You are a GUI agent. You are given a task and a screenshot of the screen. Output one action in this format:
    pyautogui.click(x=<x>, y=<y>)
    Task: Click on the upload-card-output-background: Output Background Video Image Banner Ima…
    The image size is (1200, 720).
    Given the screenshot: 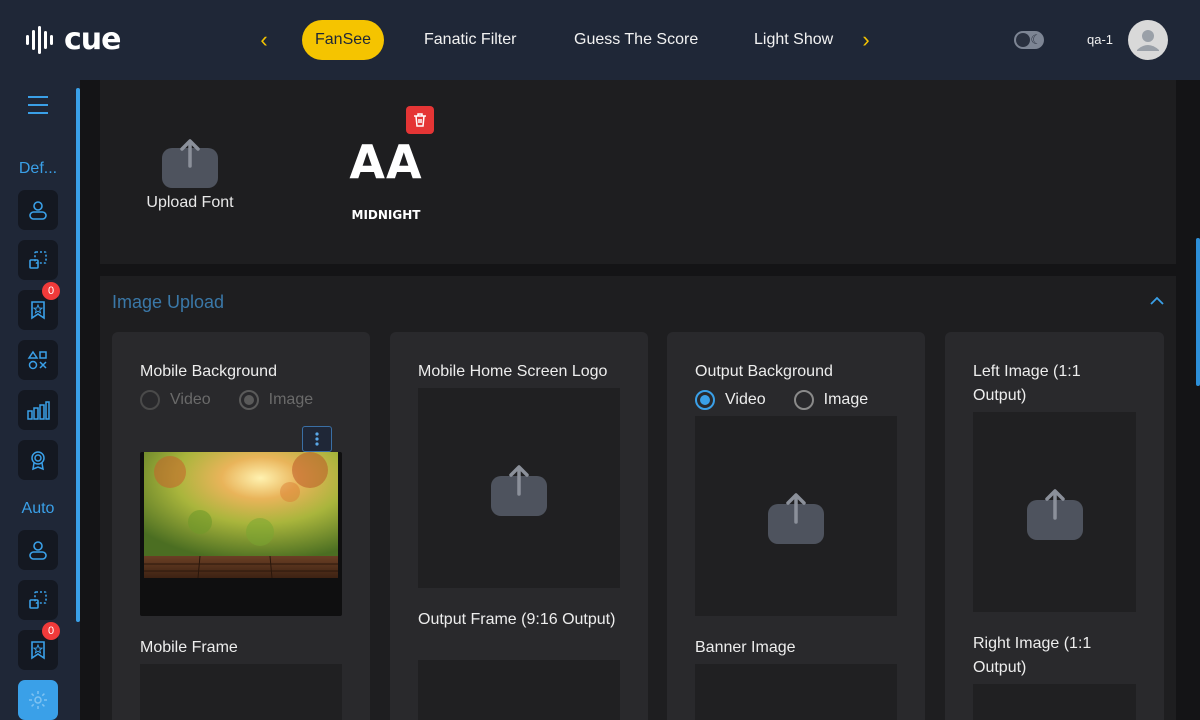 What is the action you would take?
    pyautogui.click(x=796, y=526)
    